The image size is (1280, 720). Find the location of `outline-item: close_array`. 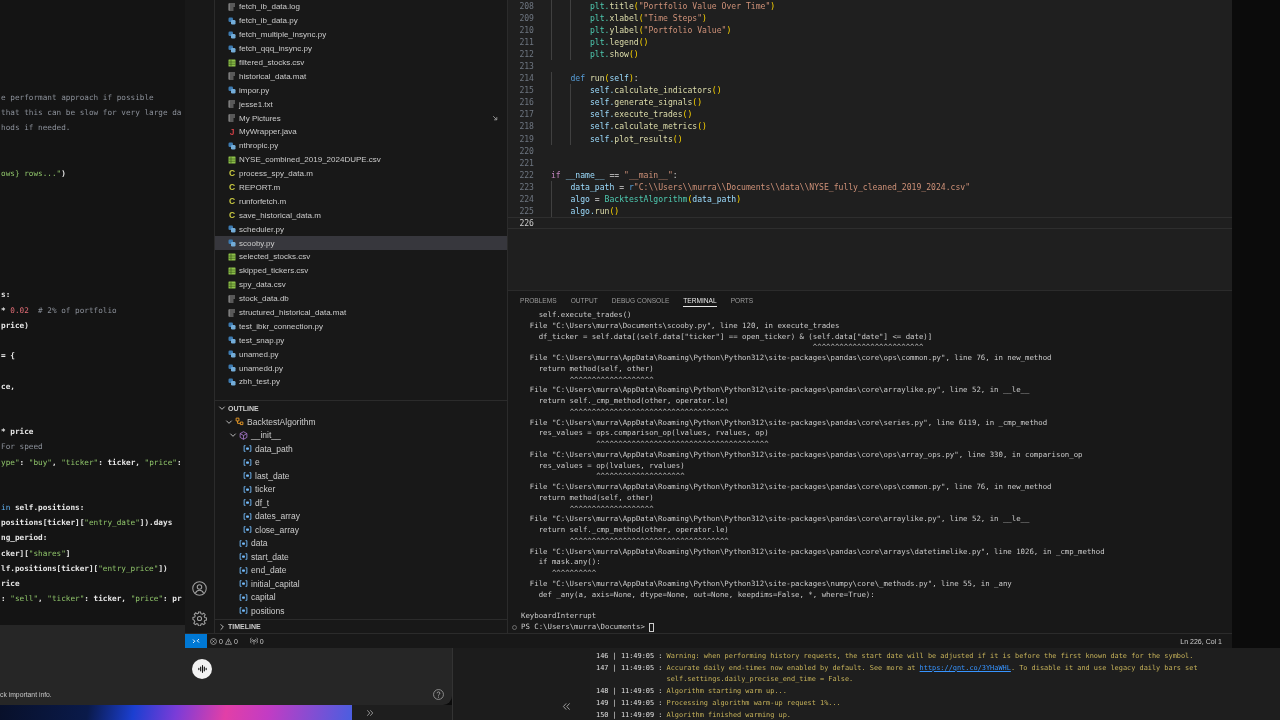

outline-item: close_array is located at coordinates (361, 530).